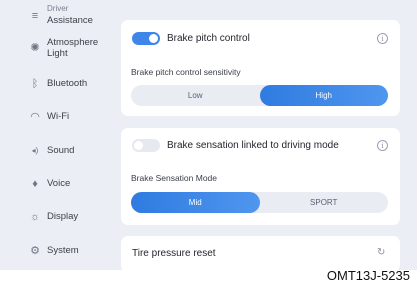 The height and width of the screenshot is (289, 417). I want to click on sidebar-item-atmosphere-light: ✺ Atmosphere Light, so click(56, 48).